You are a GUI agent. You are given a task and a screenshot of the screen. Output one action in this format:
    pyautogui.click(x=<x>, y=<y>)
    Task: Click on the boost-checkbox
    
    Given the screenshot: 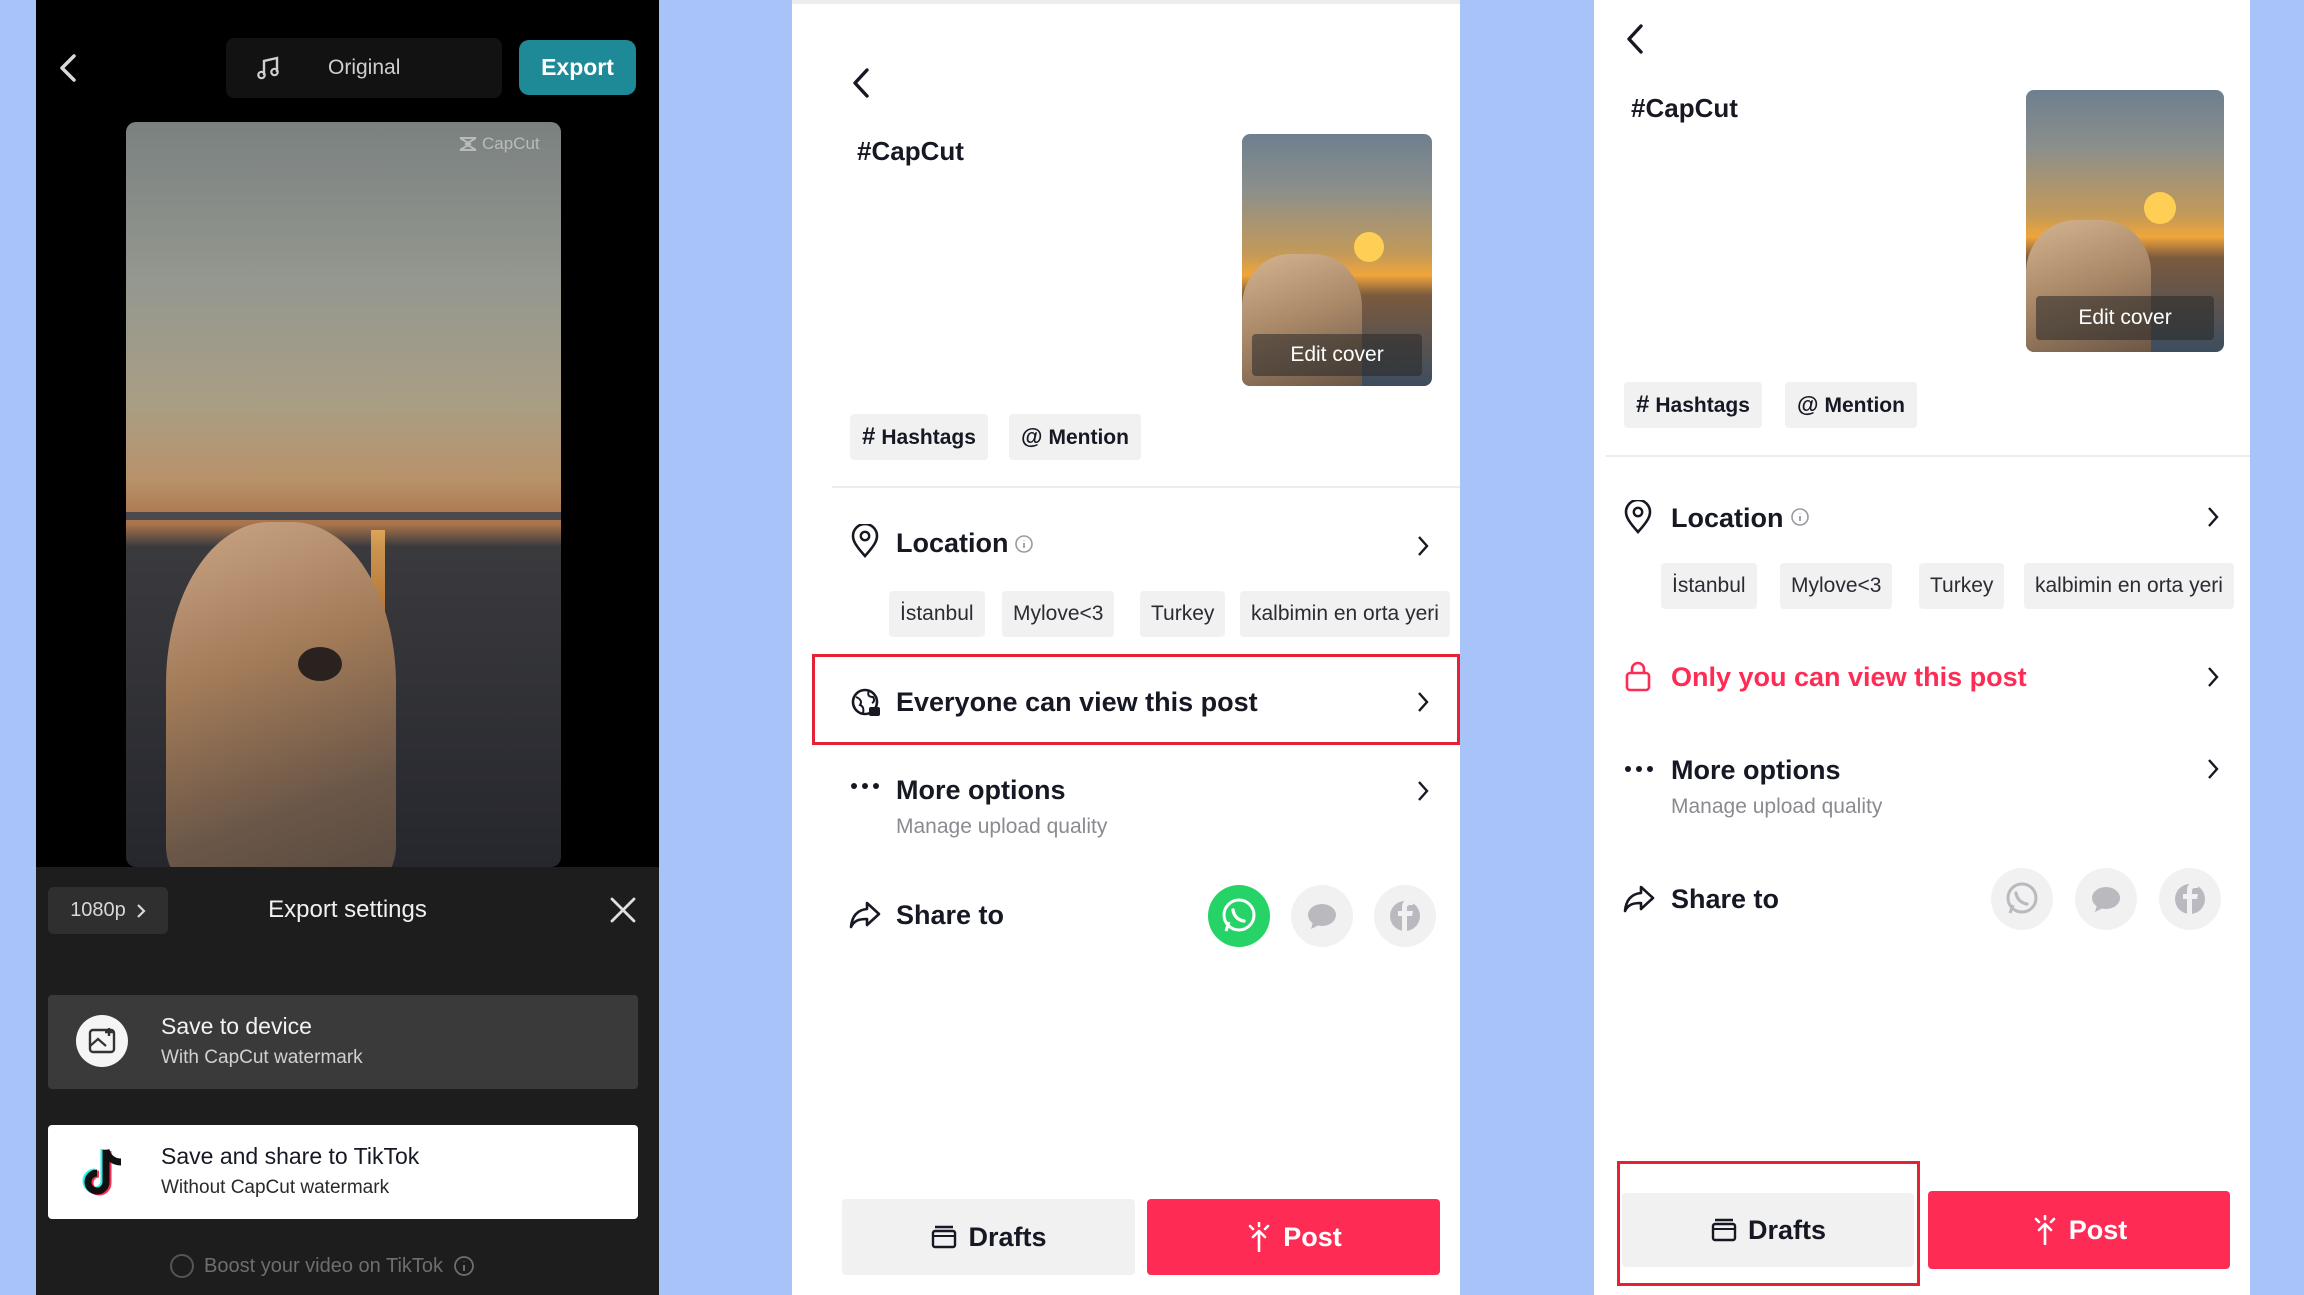 What is the action you would take?
    pyautogui.click(x=182, y=1266)
    